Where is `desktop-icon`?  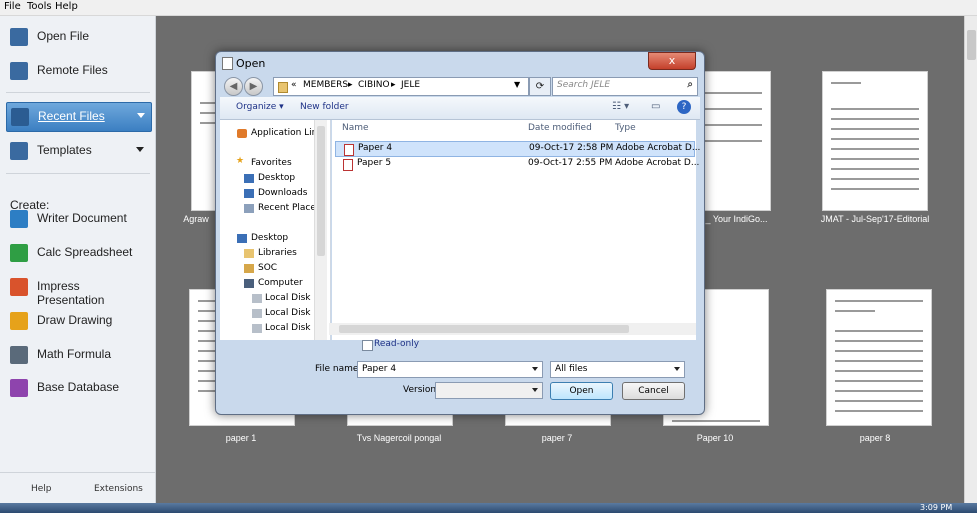
desktop-icon is located at coordinates (242, 238).